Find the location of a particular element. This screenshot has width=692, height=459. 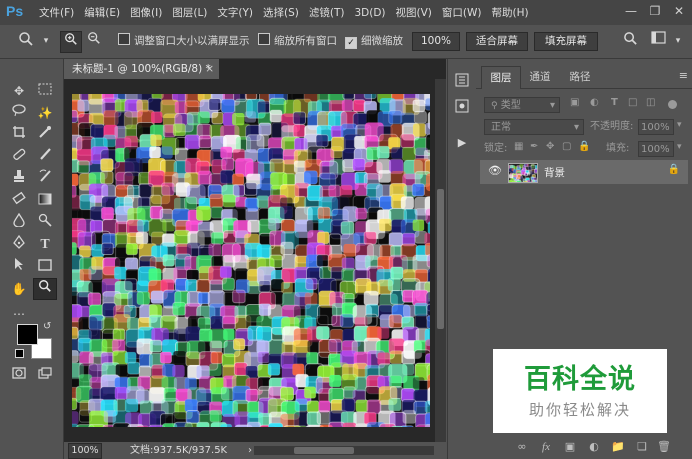

fit-screen-button: 适合屏幕 is located at coordinates (497, 41).